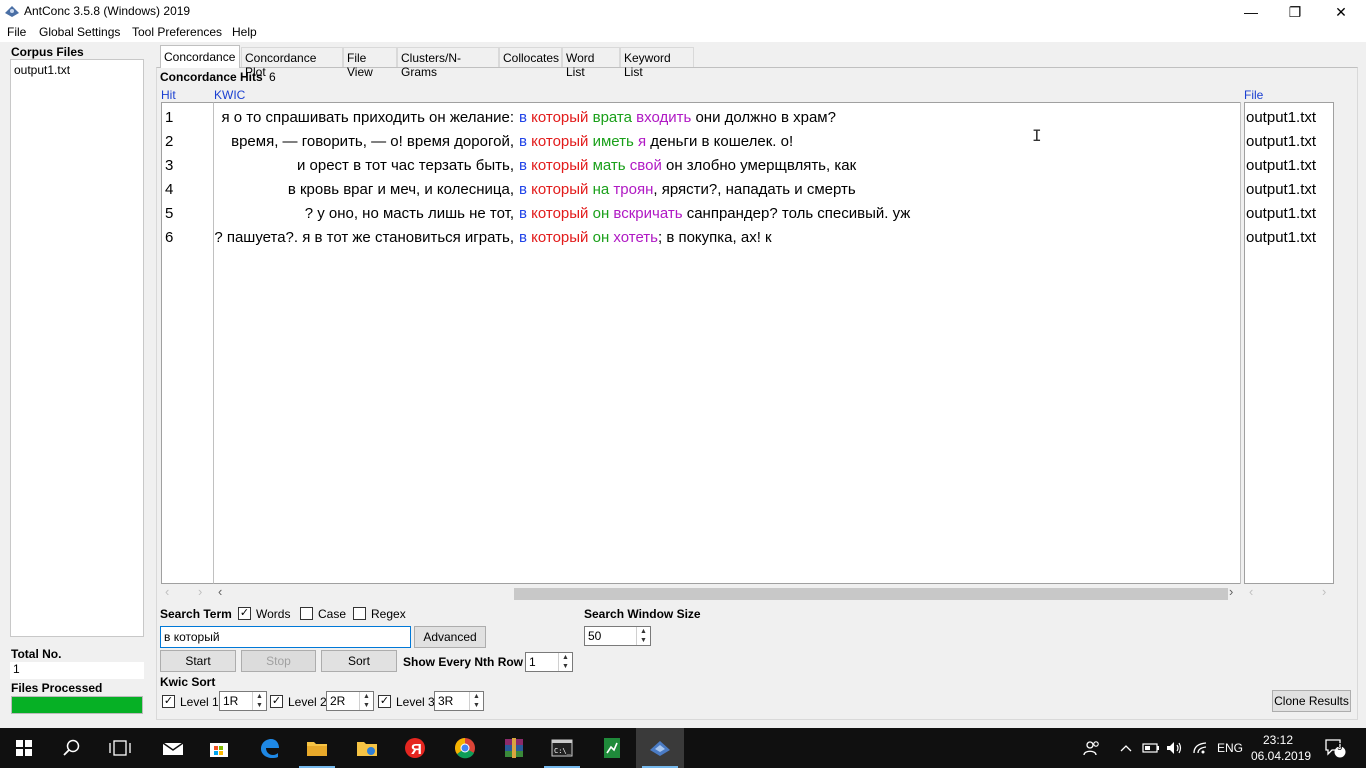 This screenshot has height=768, width=1366. Describe the element at coordinates (177, 32) in the screenshot. I see `menu-tool-preferences: Tool Preferences` at that location.